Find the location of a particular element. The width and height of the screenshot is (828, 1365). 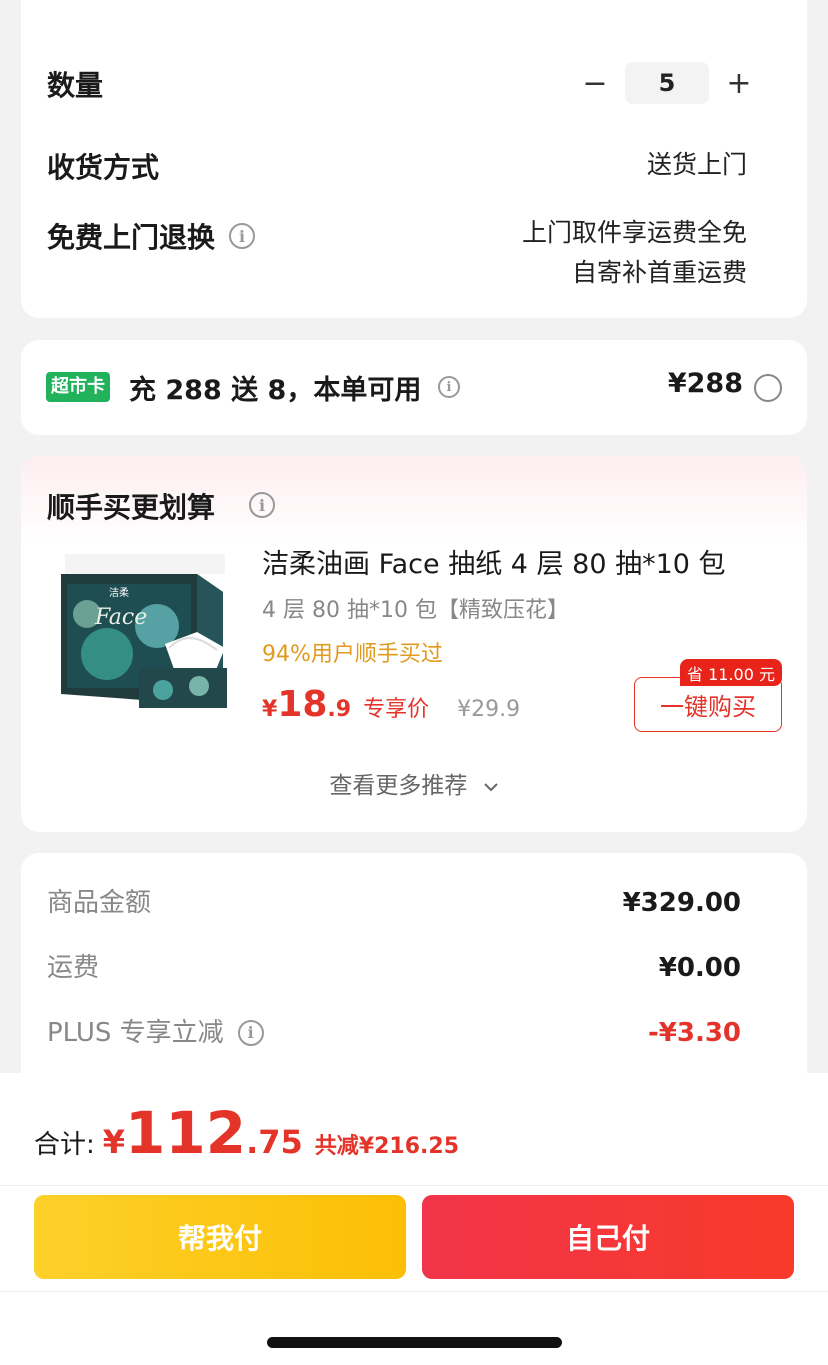

free-return-line1: 上门取件享运费全免 is located at coordinates (634, 232).